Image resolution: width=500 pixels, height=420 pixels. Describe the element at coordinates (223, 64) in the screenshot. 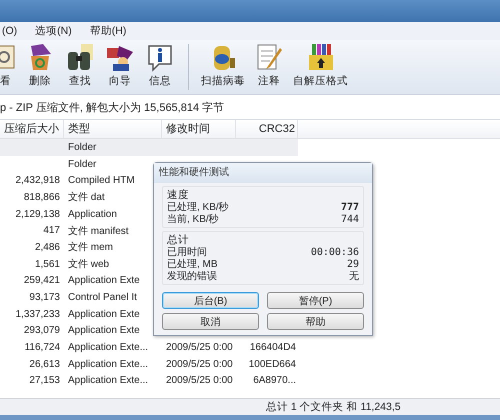

I see `toolbar-button: 扫描病毒` at that location.